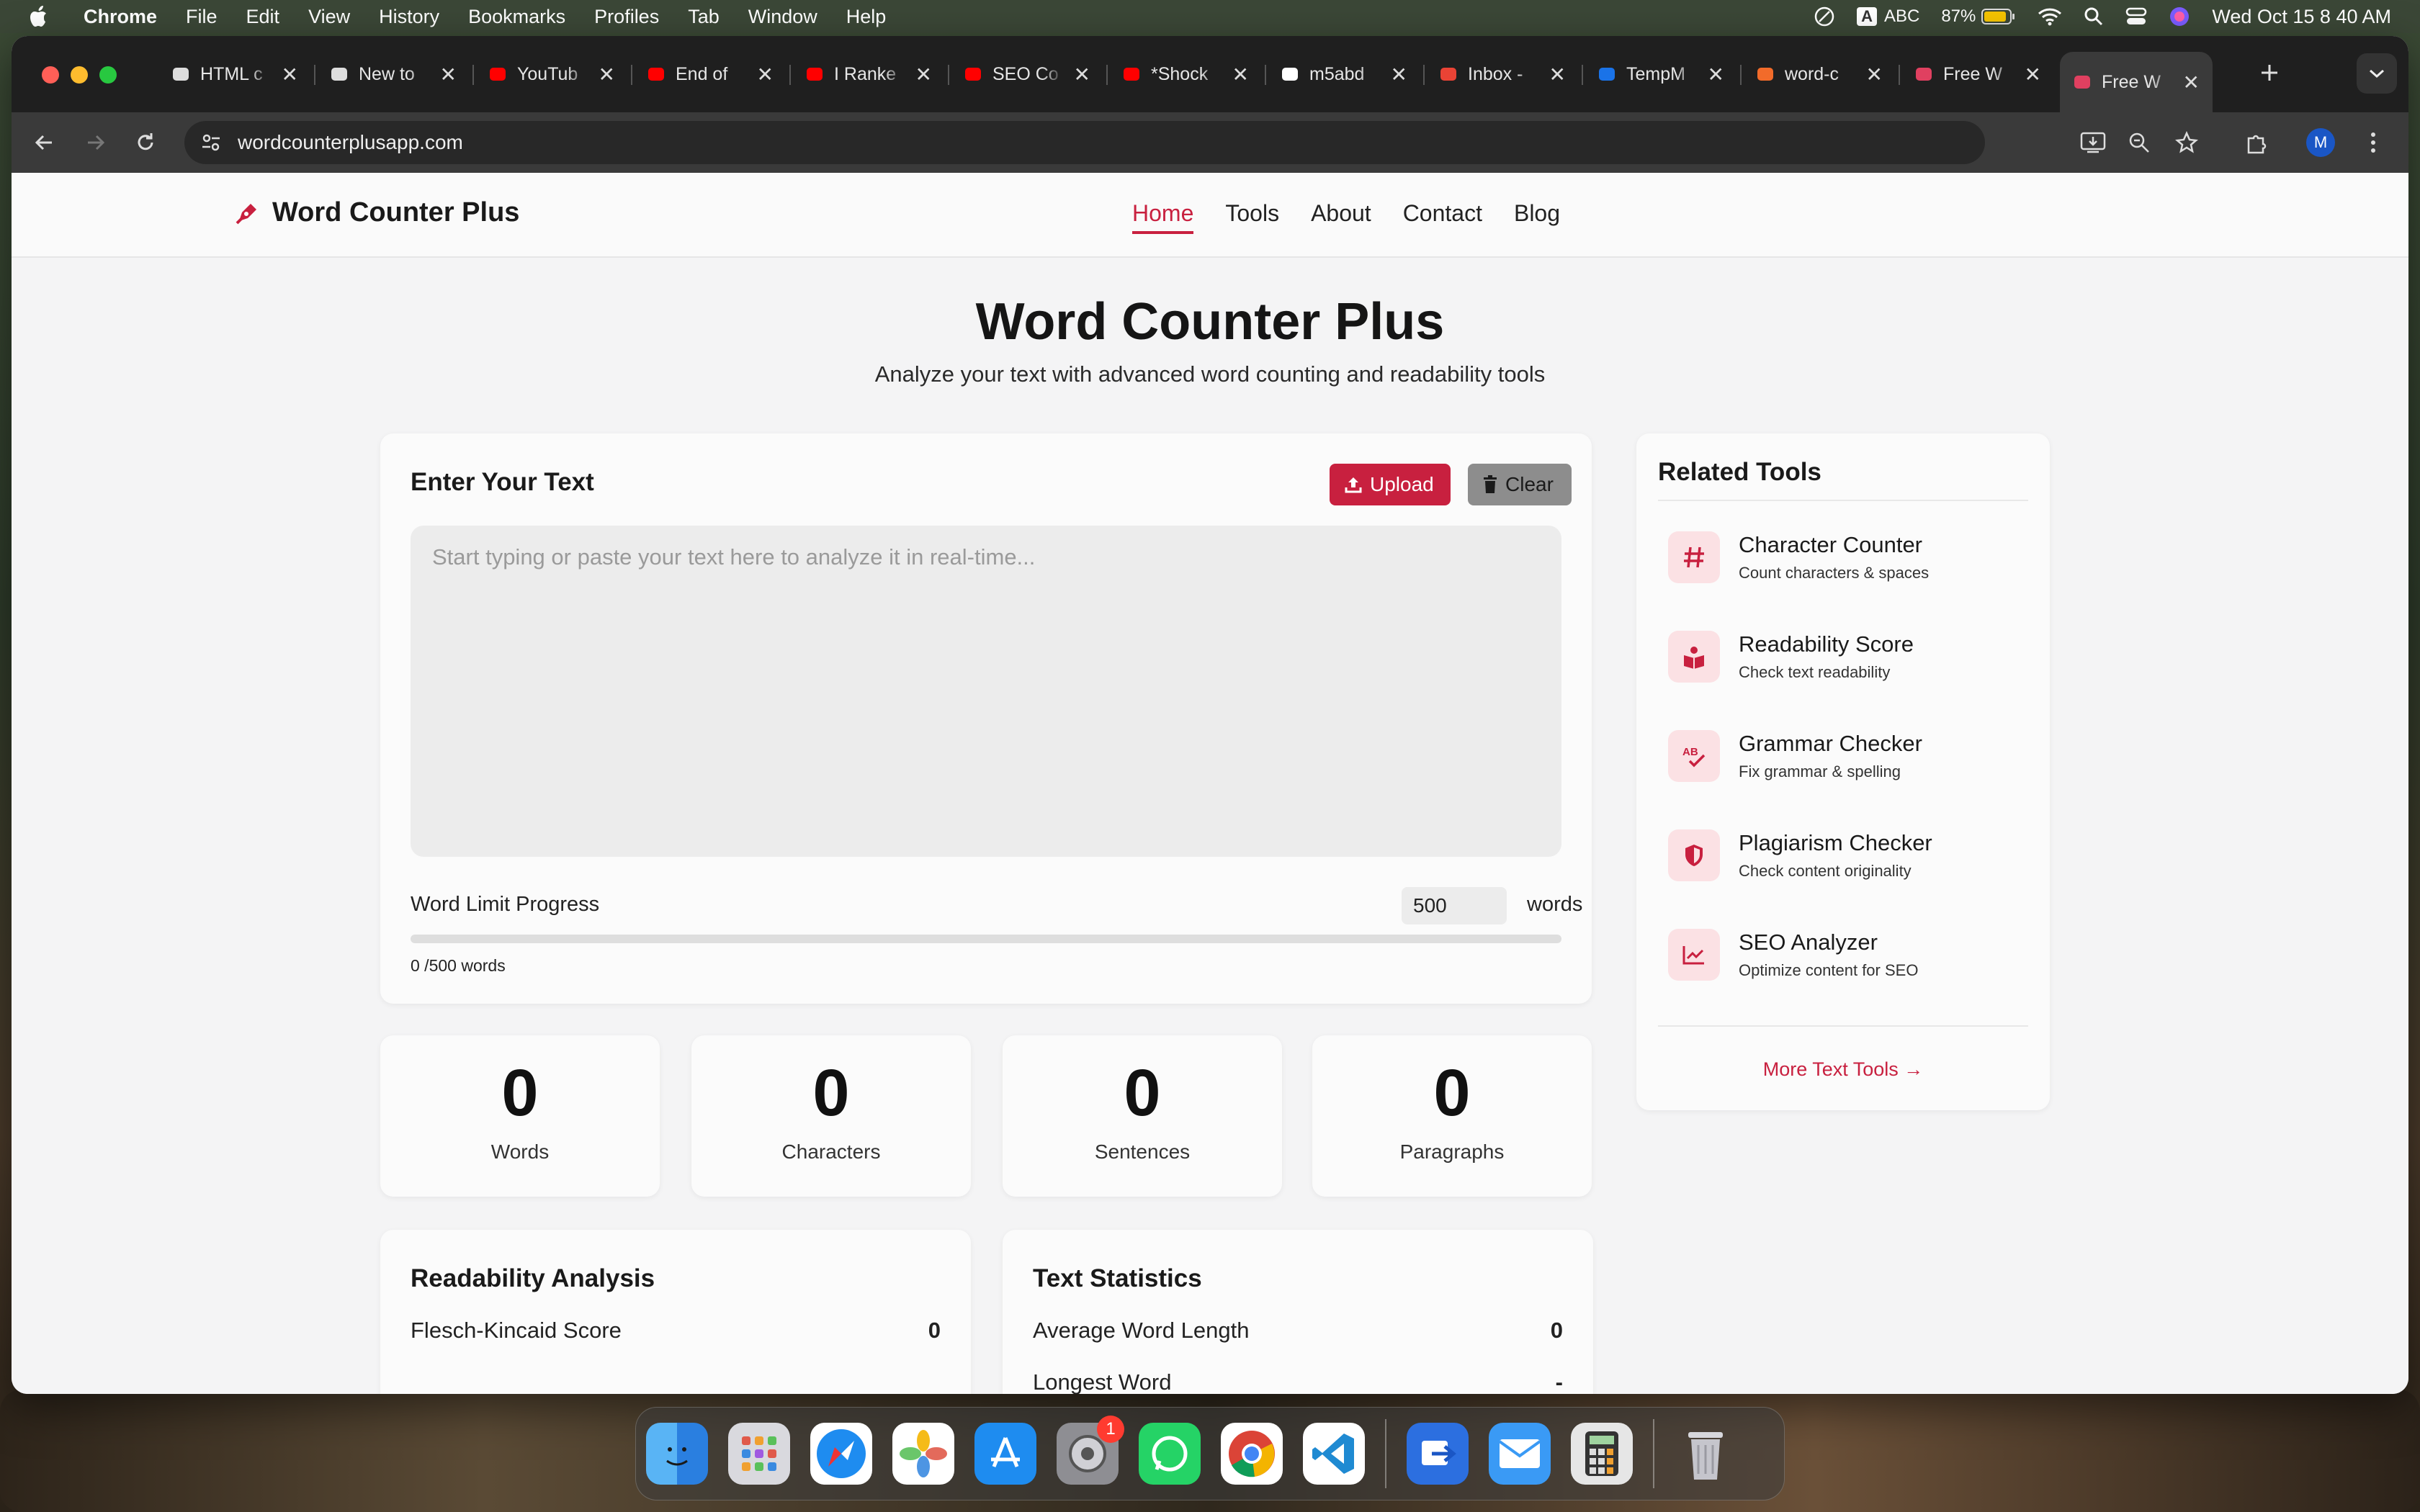  I want to click on tab-search-icon, so click(2377, 73).